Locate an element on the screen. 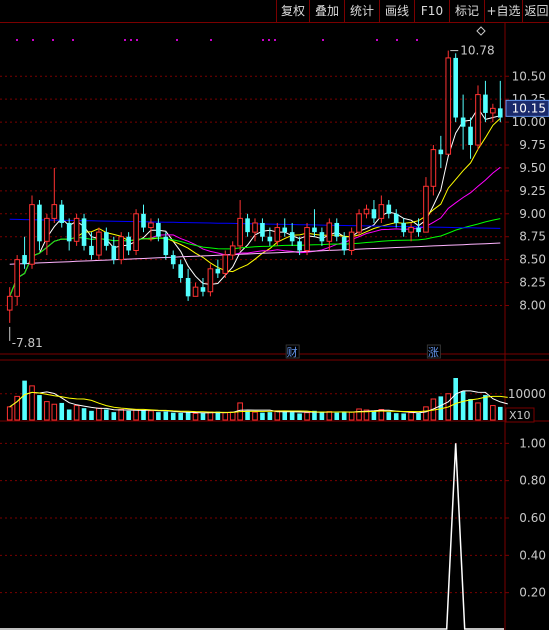 Image resolution: width=549 pixels, height=630 pixels. mark-button: 标记 is located at coordinates (466, 11).